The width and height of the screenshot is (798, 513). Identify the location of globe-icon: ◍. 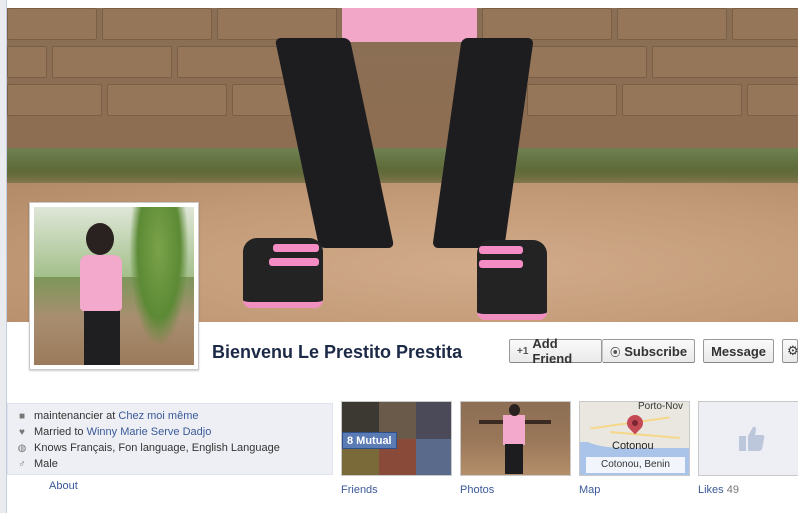
(22, 448).